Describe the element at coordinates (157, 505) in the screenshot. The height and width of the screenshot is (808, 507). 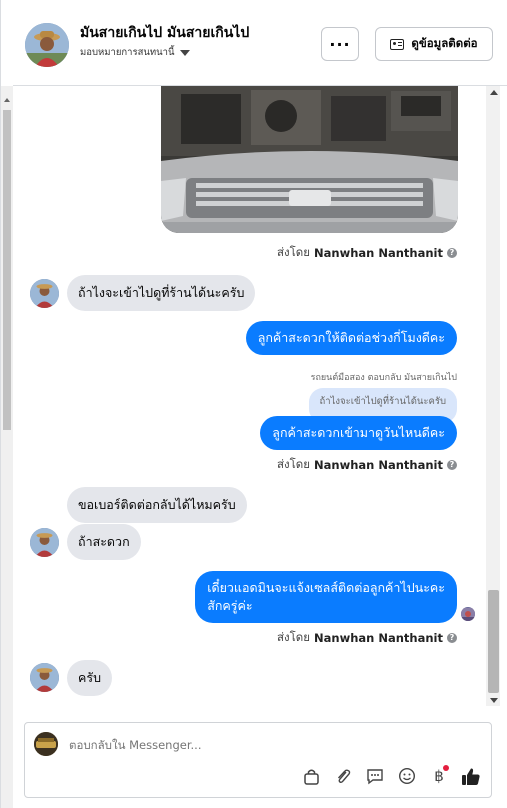
I see `incoming-message: ขอเบอร์ติดต่อกลับได้ไหมครับ` at that location.